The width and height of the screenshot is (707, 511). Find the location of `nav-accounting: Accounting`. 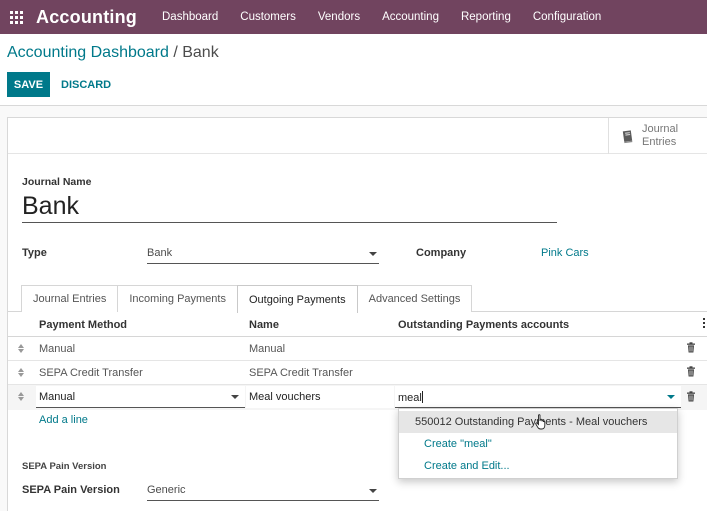

nav-accounting: Accounting is located at coordinates (410, 17).